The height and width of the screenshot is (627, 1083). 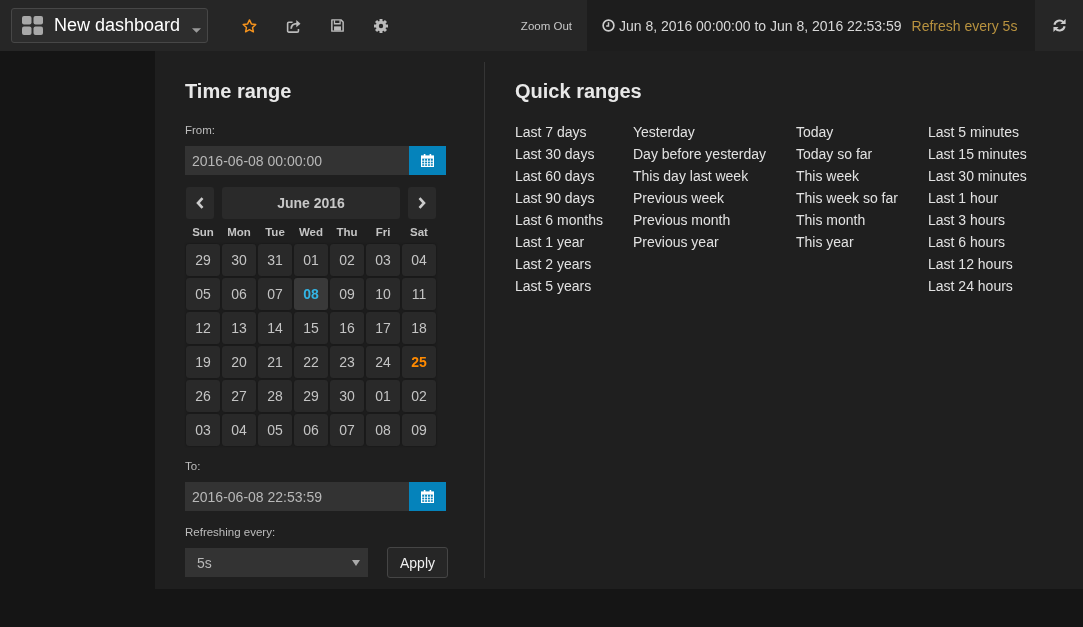 I want to click on calendar-day: 16, so click(x=347, y=328).